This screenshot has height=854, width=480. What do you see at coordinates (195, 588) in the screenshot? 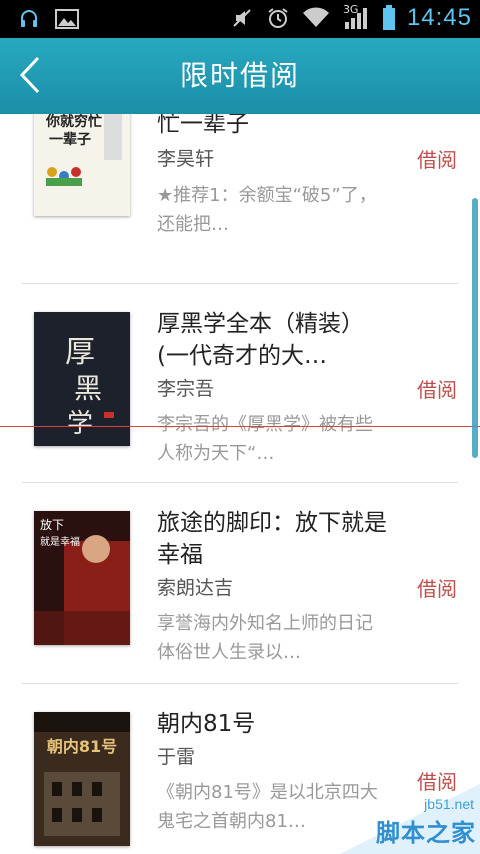
I see `book-author: 索朗达吉` at bounding box center [195, 588].